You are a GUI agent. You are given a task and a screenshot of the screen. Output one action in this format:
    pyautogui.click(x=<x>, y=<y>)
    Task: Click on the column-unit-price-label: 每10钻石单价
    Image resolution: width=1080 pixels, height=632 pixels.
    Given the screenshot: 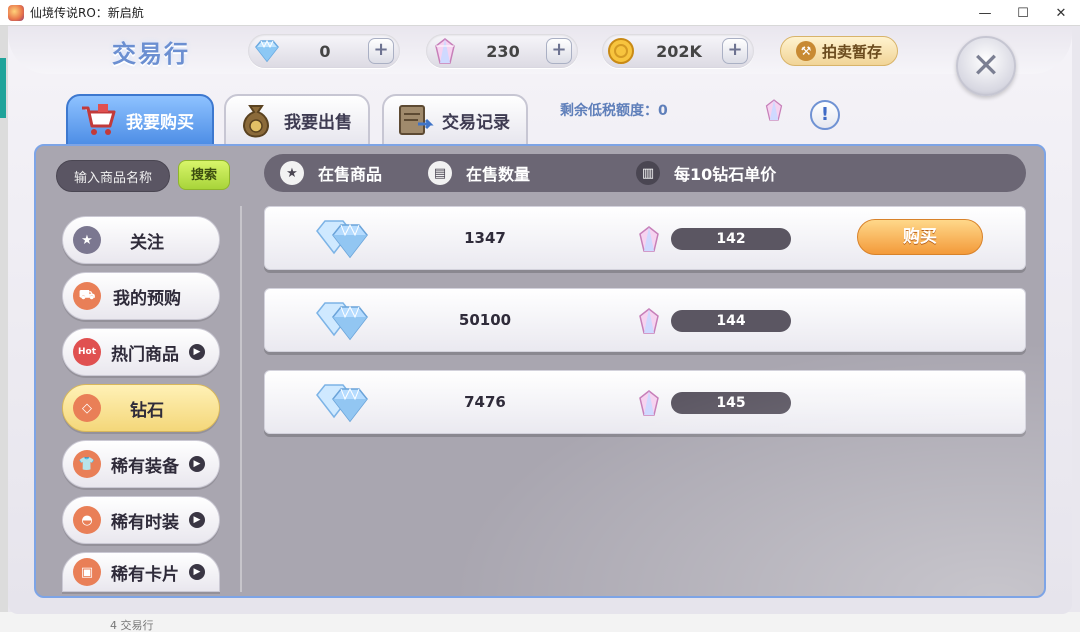 What is the action you would take?
    pyautogui.click(x=725, y=174)
    